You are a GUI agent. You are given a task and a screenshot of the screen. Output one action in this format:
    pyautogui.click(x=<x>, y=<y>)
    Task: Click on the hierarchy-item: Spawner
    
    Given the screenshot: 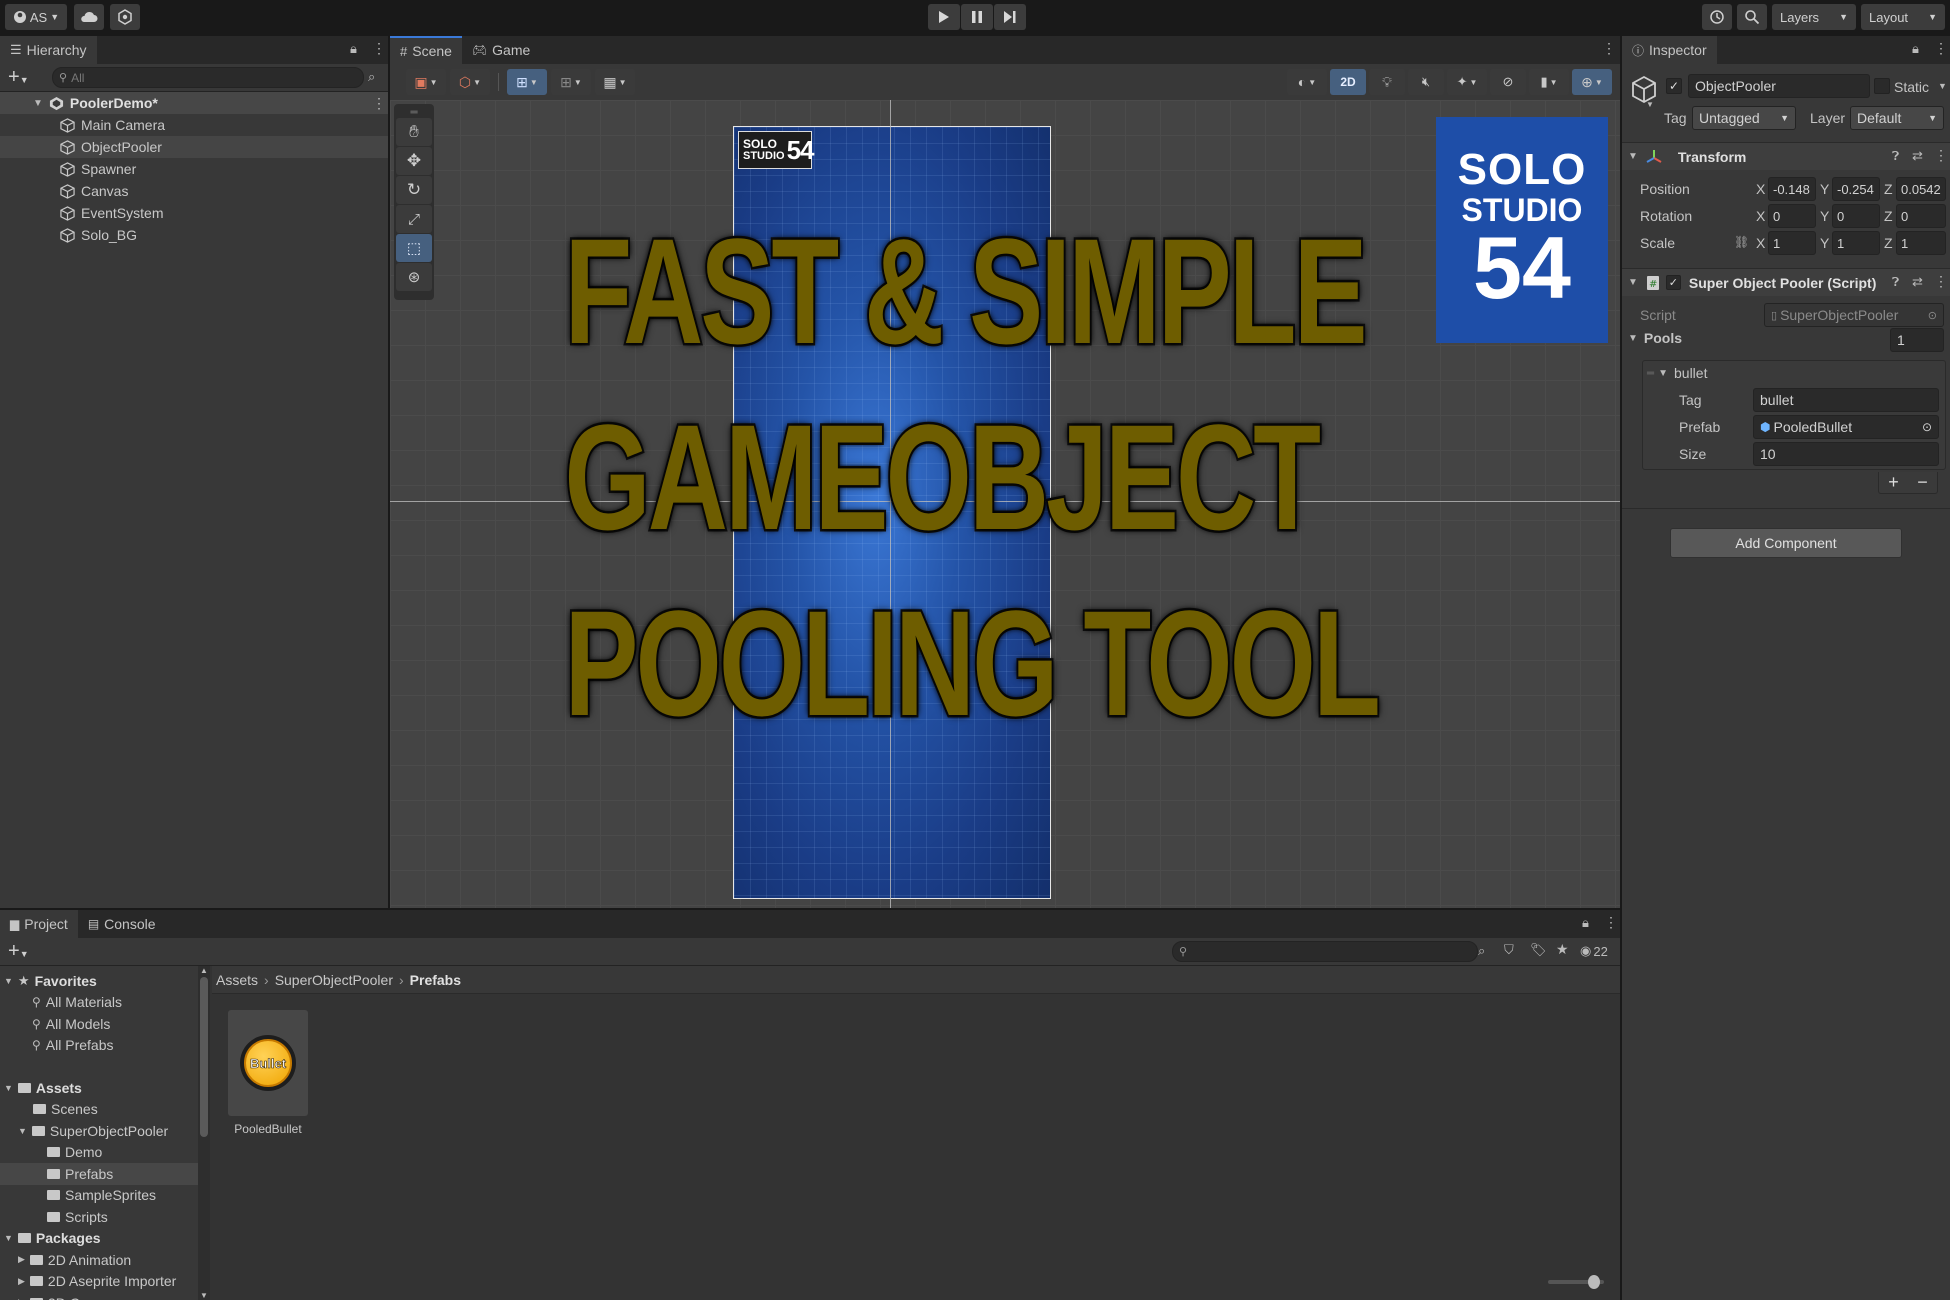 What is the action you would take?
    pyautogui.click(x=194, y=169)
    